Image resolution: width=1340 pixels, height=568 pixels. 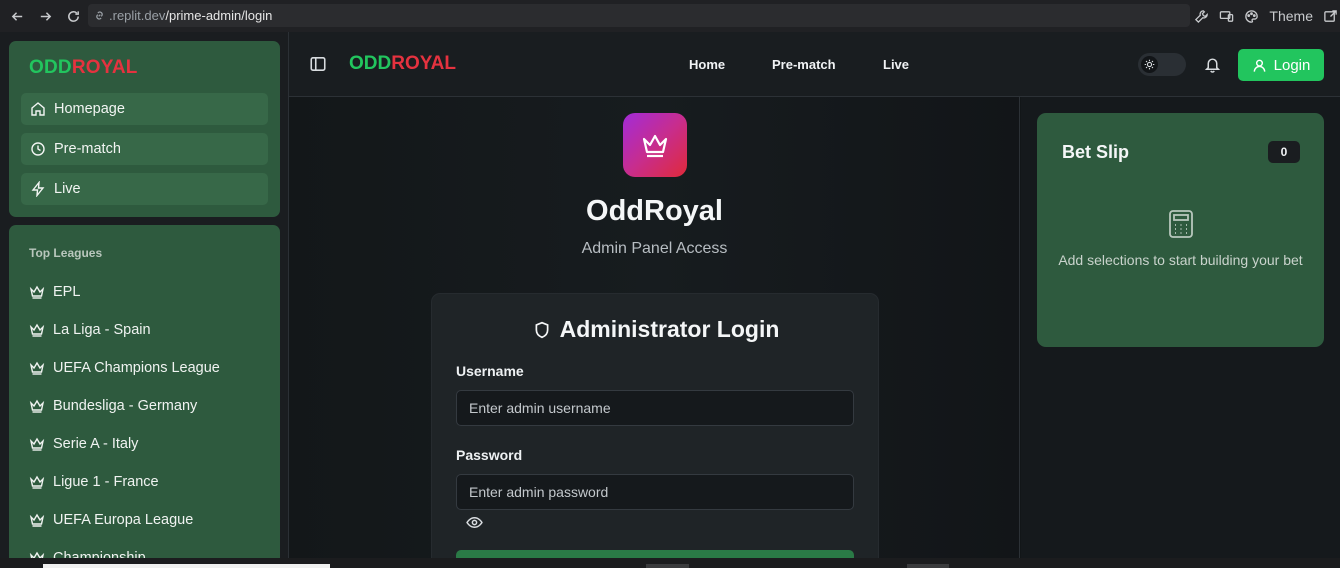 What do you see at coordinates (144, 149) in the screenshot?
I see `sidebar-item-prematch: Pre-match` at bounding box center [144, 149].